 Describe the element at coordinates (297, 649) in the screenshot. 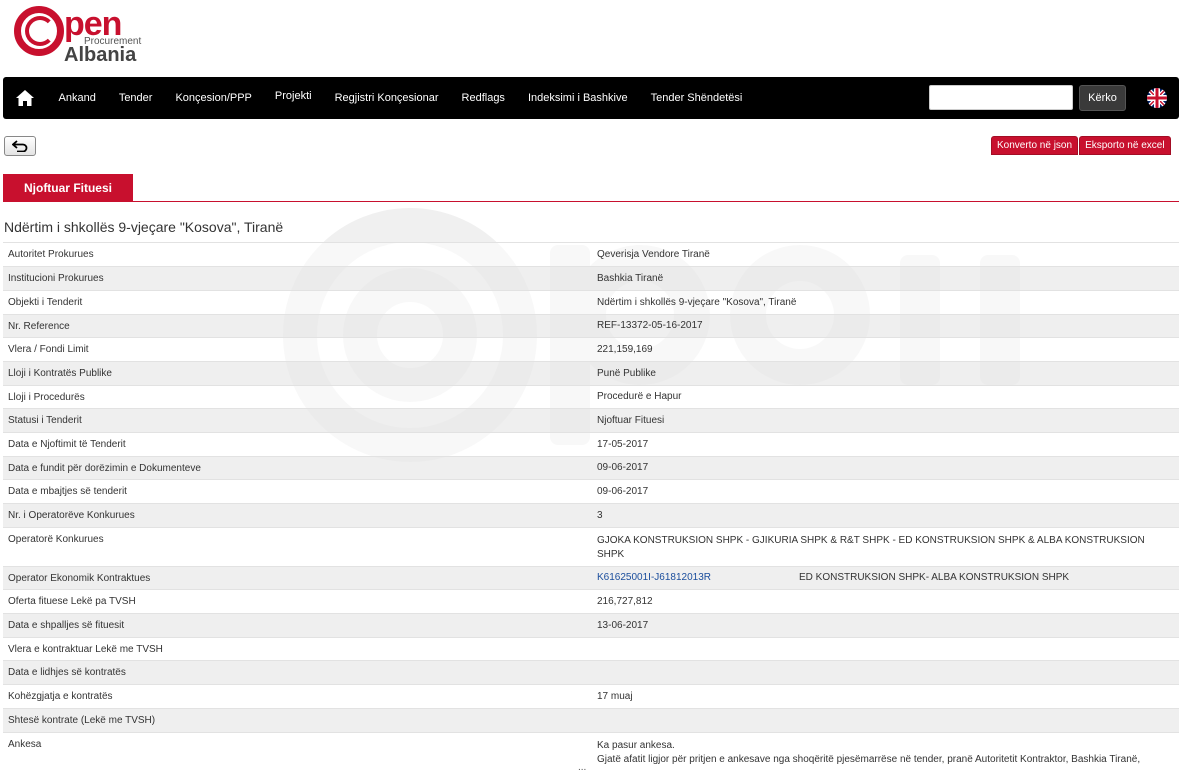

I see `row-label: Vlera e kontraktuar Lekë me TVSH` at that location.